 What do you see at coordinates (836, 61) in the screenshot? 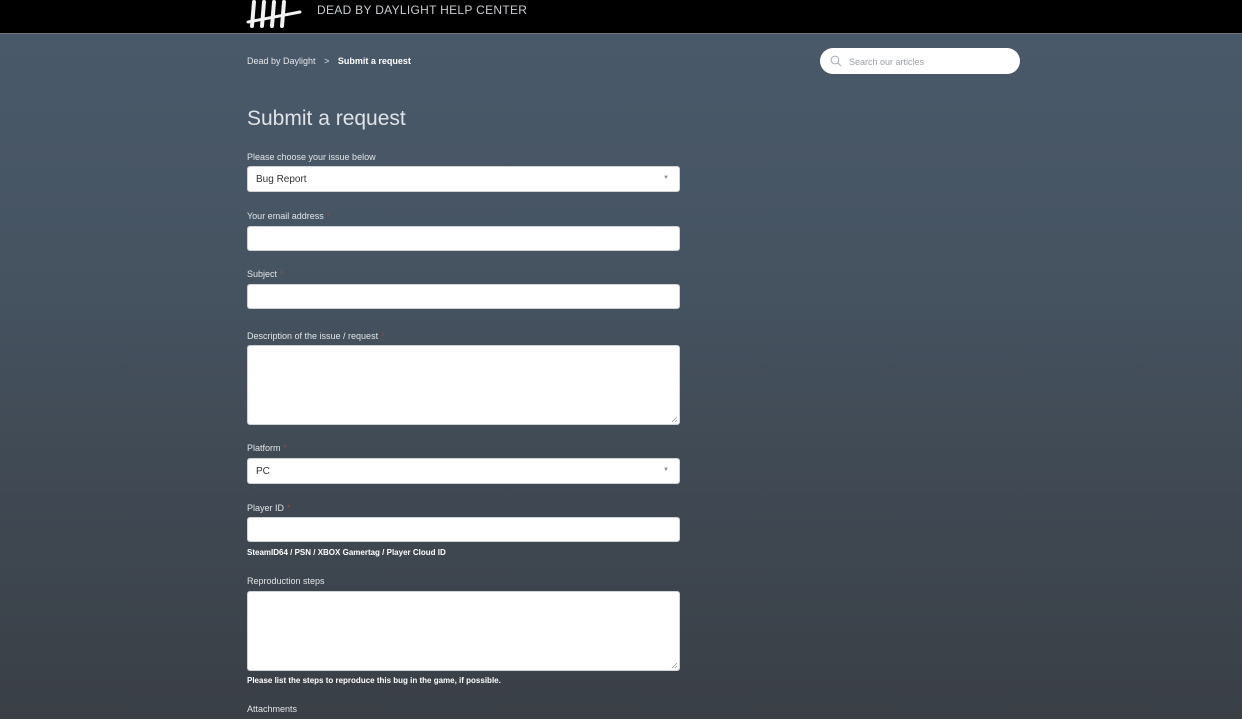
I see `search-icon` at bounding box center [836, 61].